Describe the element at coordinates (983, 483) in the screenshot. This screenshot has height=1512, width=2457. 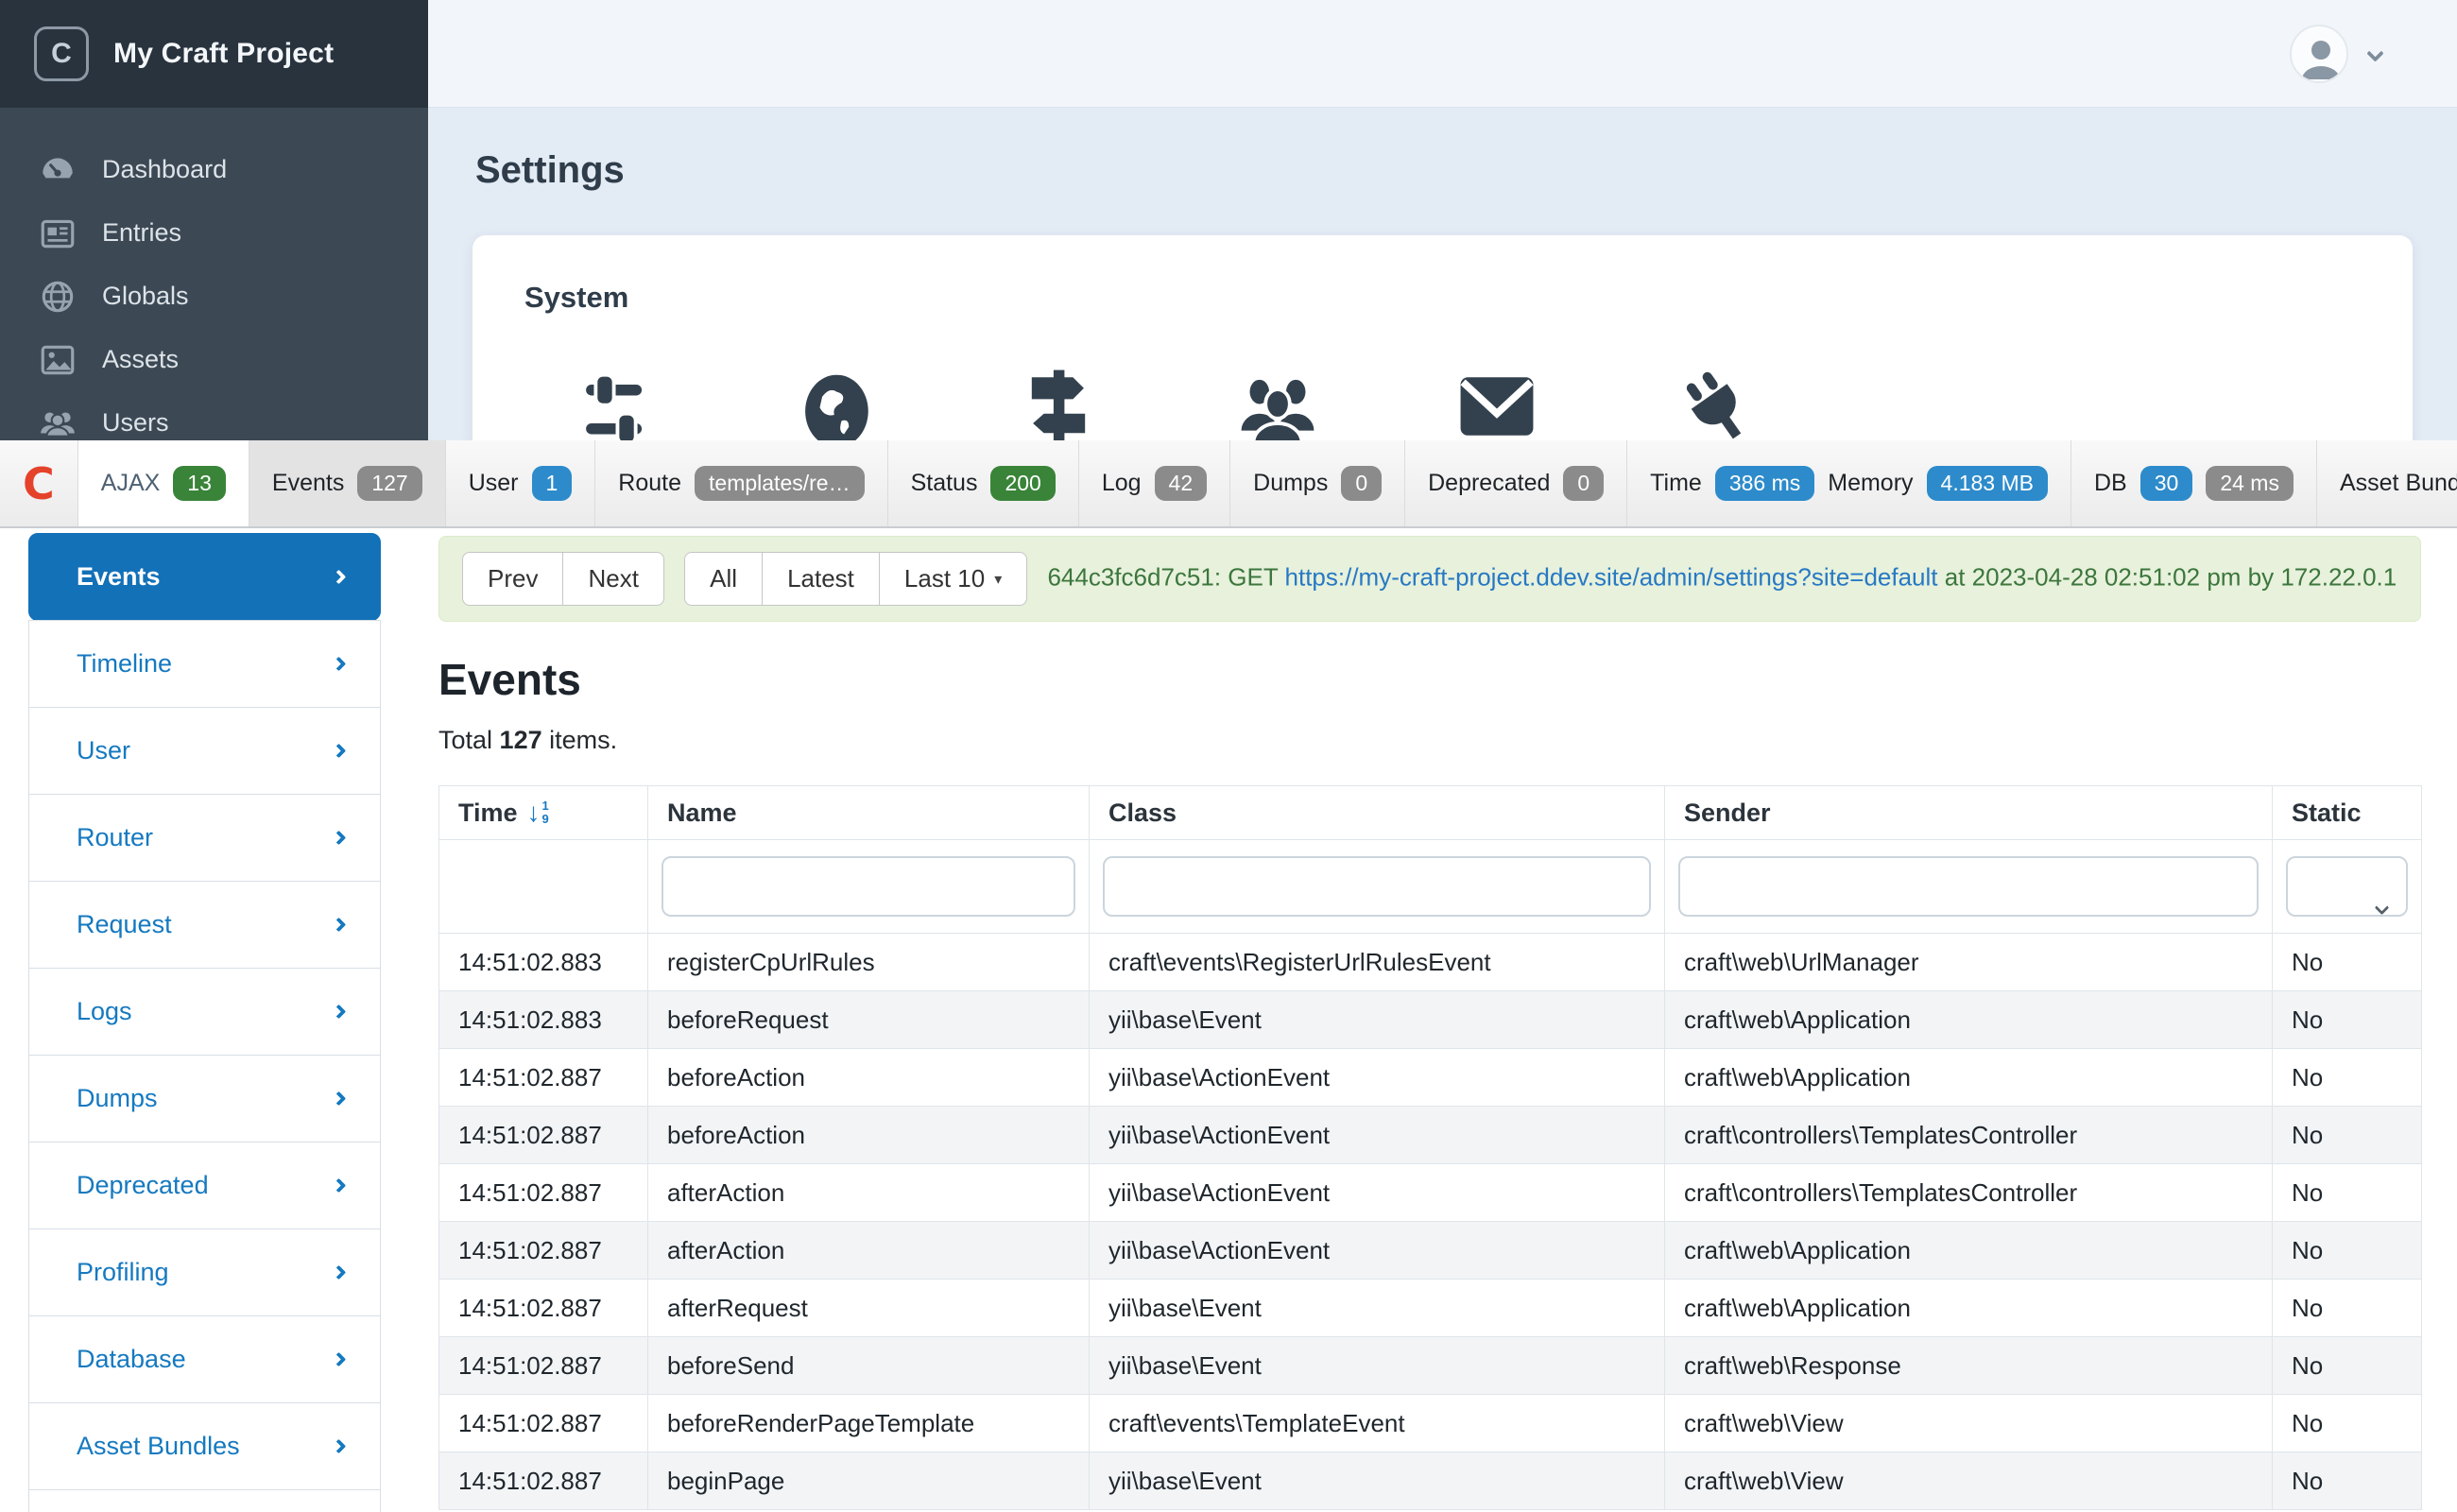
I see `toolbar-block-status: Status 200` at that location.